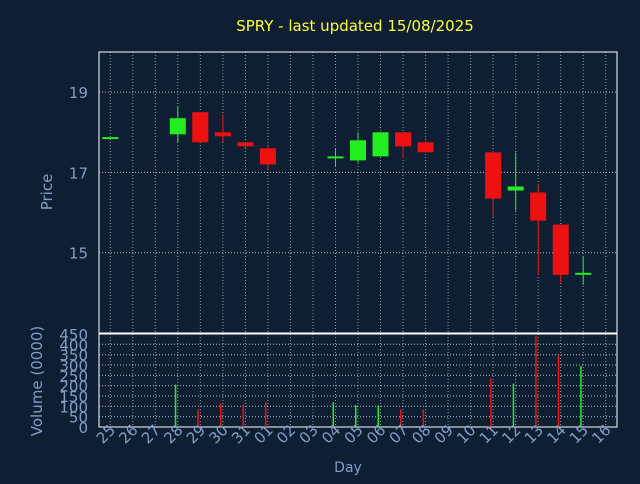 This screenshot has width=640, height=484. I want to click on chart-title: SPRY - last updated 15/08/2025, so click(355, 26).